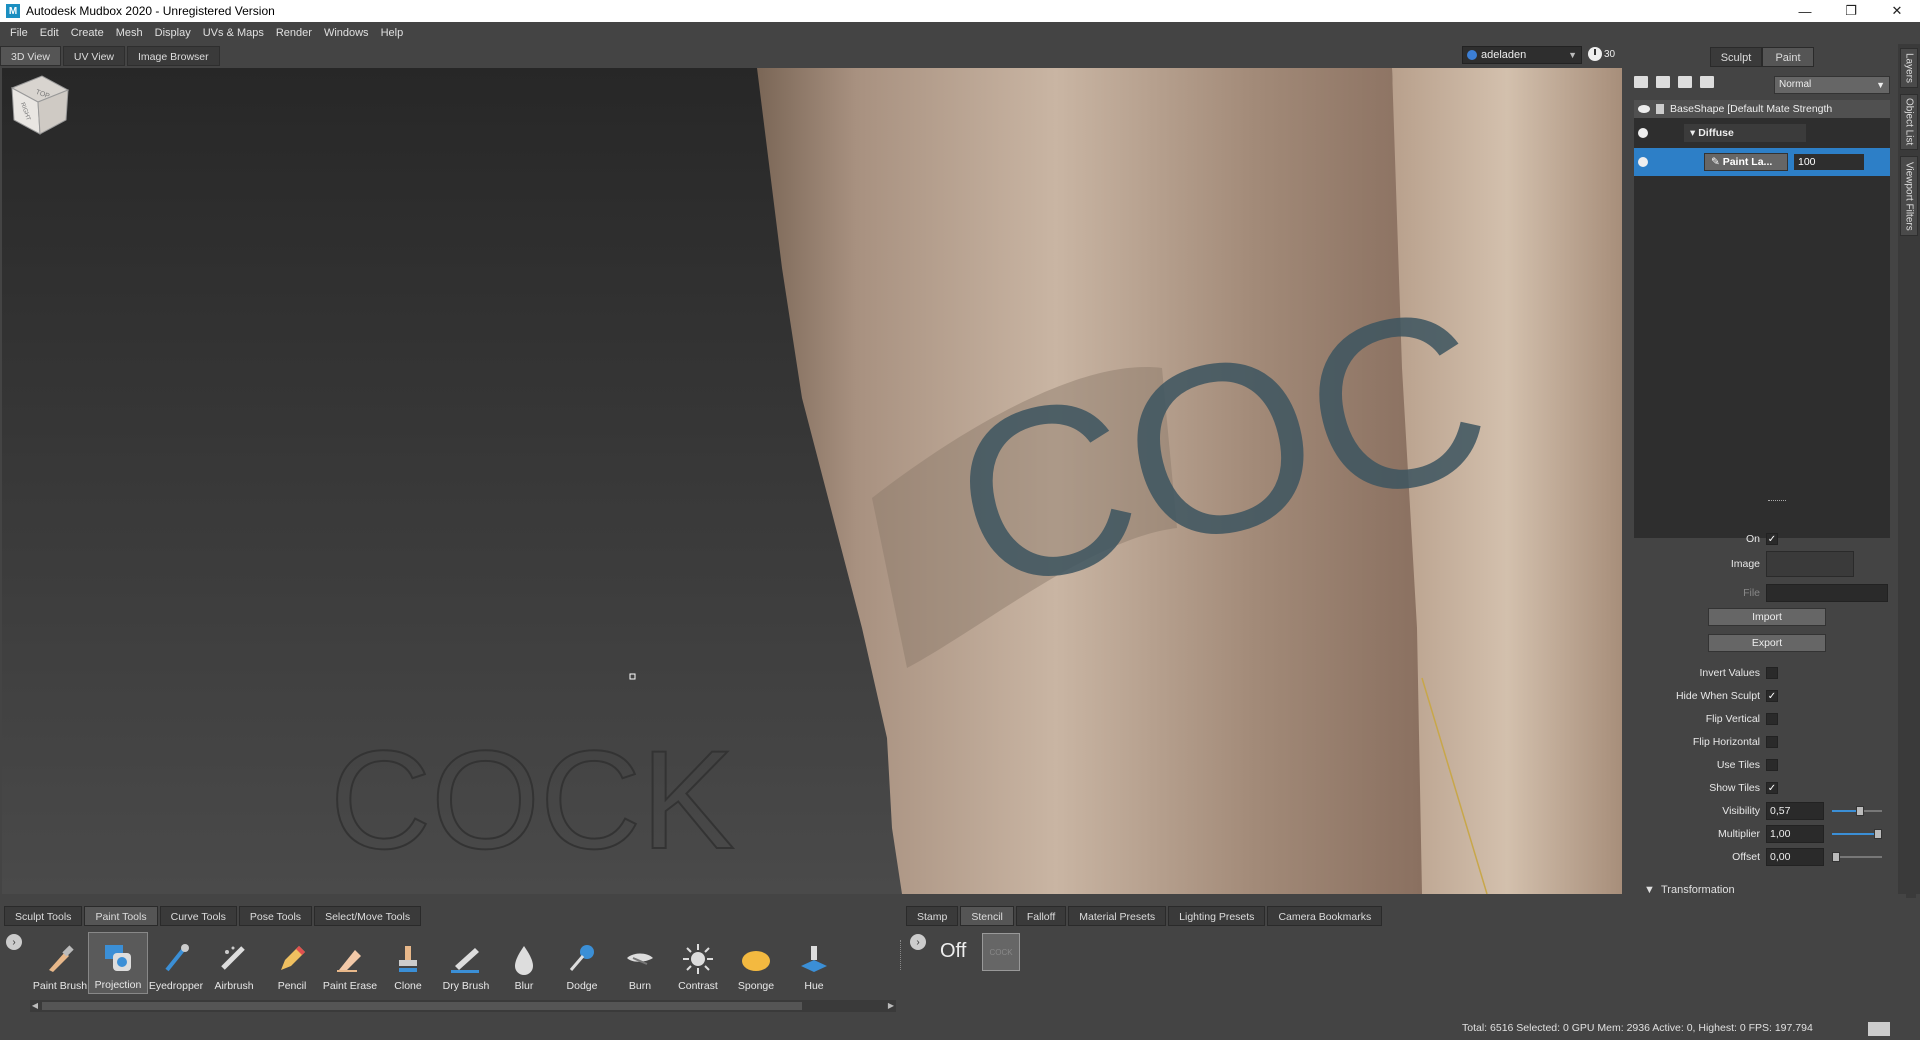 This screenshot has width=1920, height=1040. Describe the element at coordinates (1741, 811) in the screenshot. I see `visibility-label: Visibility` at that location.